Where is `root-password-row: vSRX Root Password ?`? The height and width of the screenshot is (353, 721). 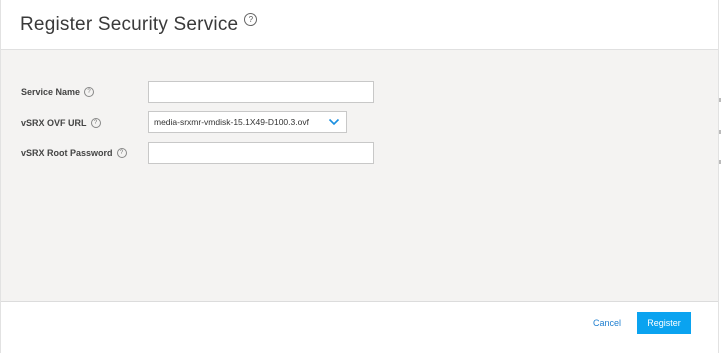 root-password-row: vSRX Root Password ? is located at coordinates (74, 153).